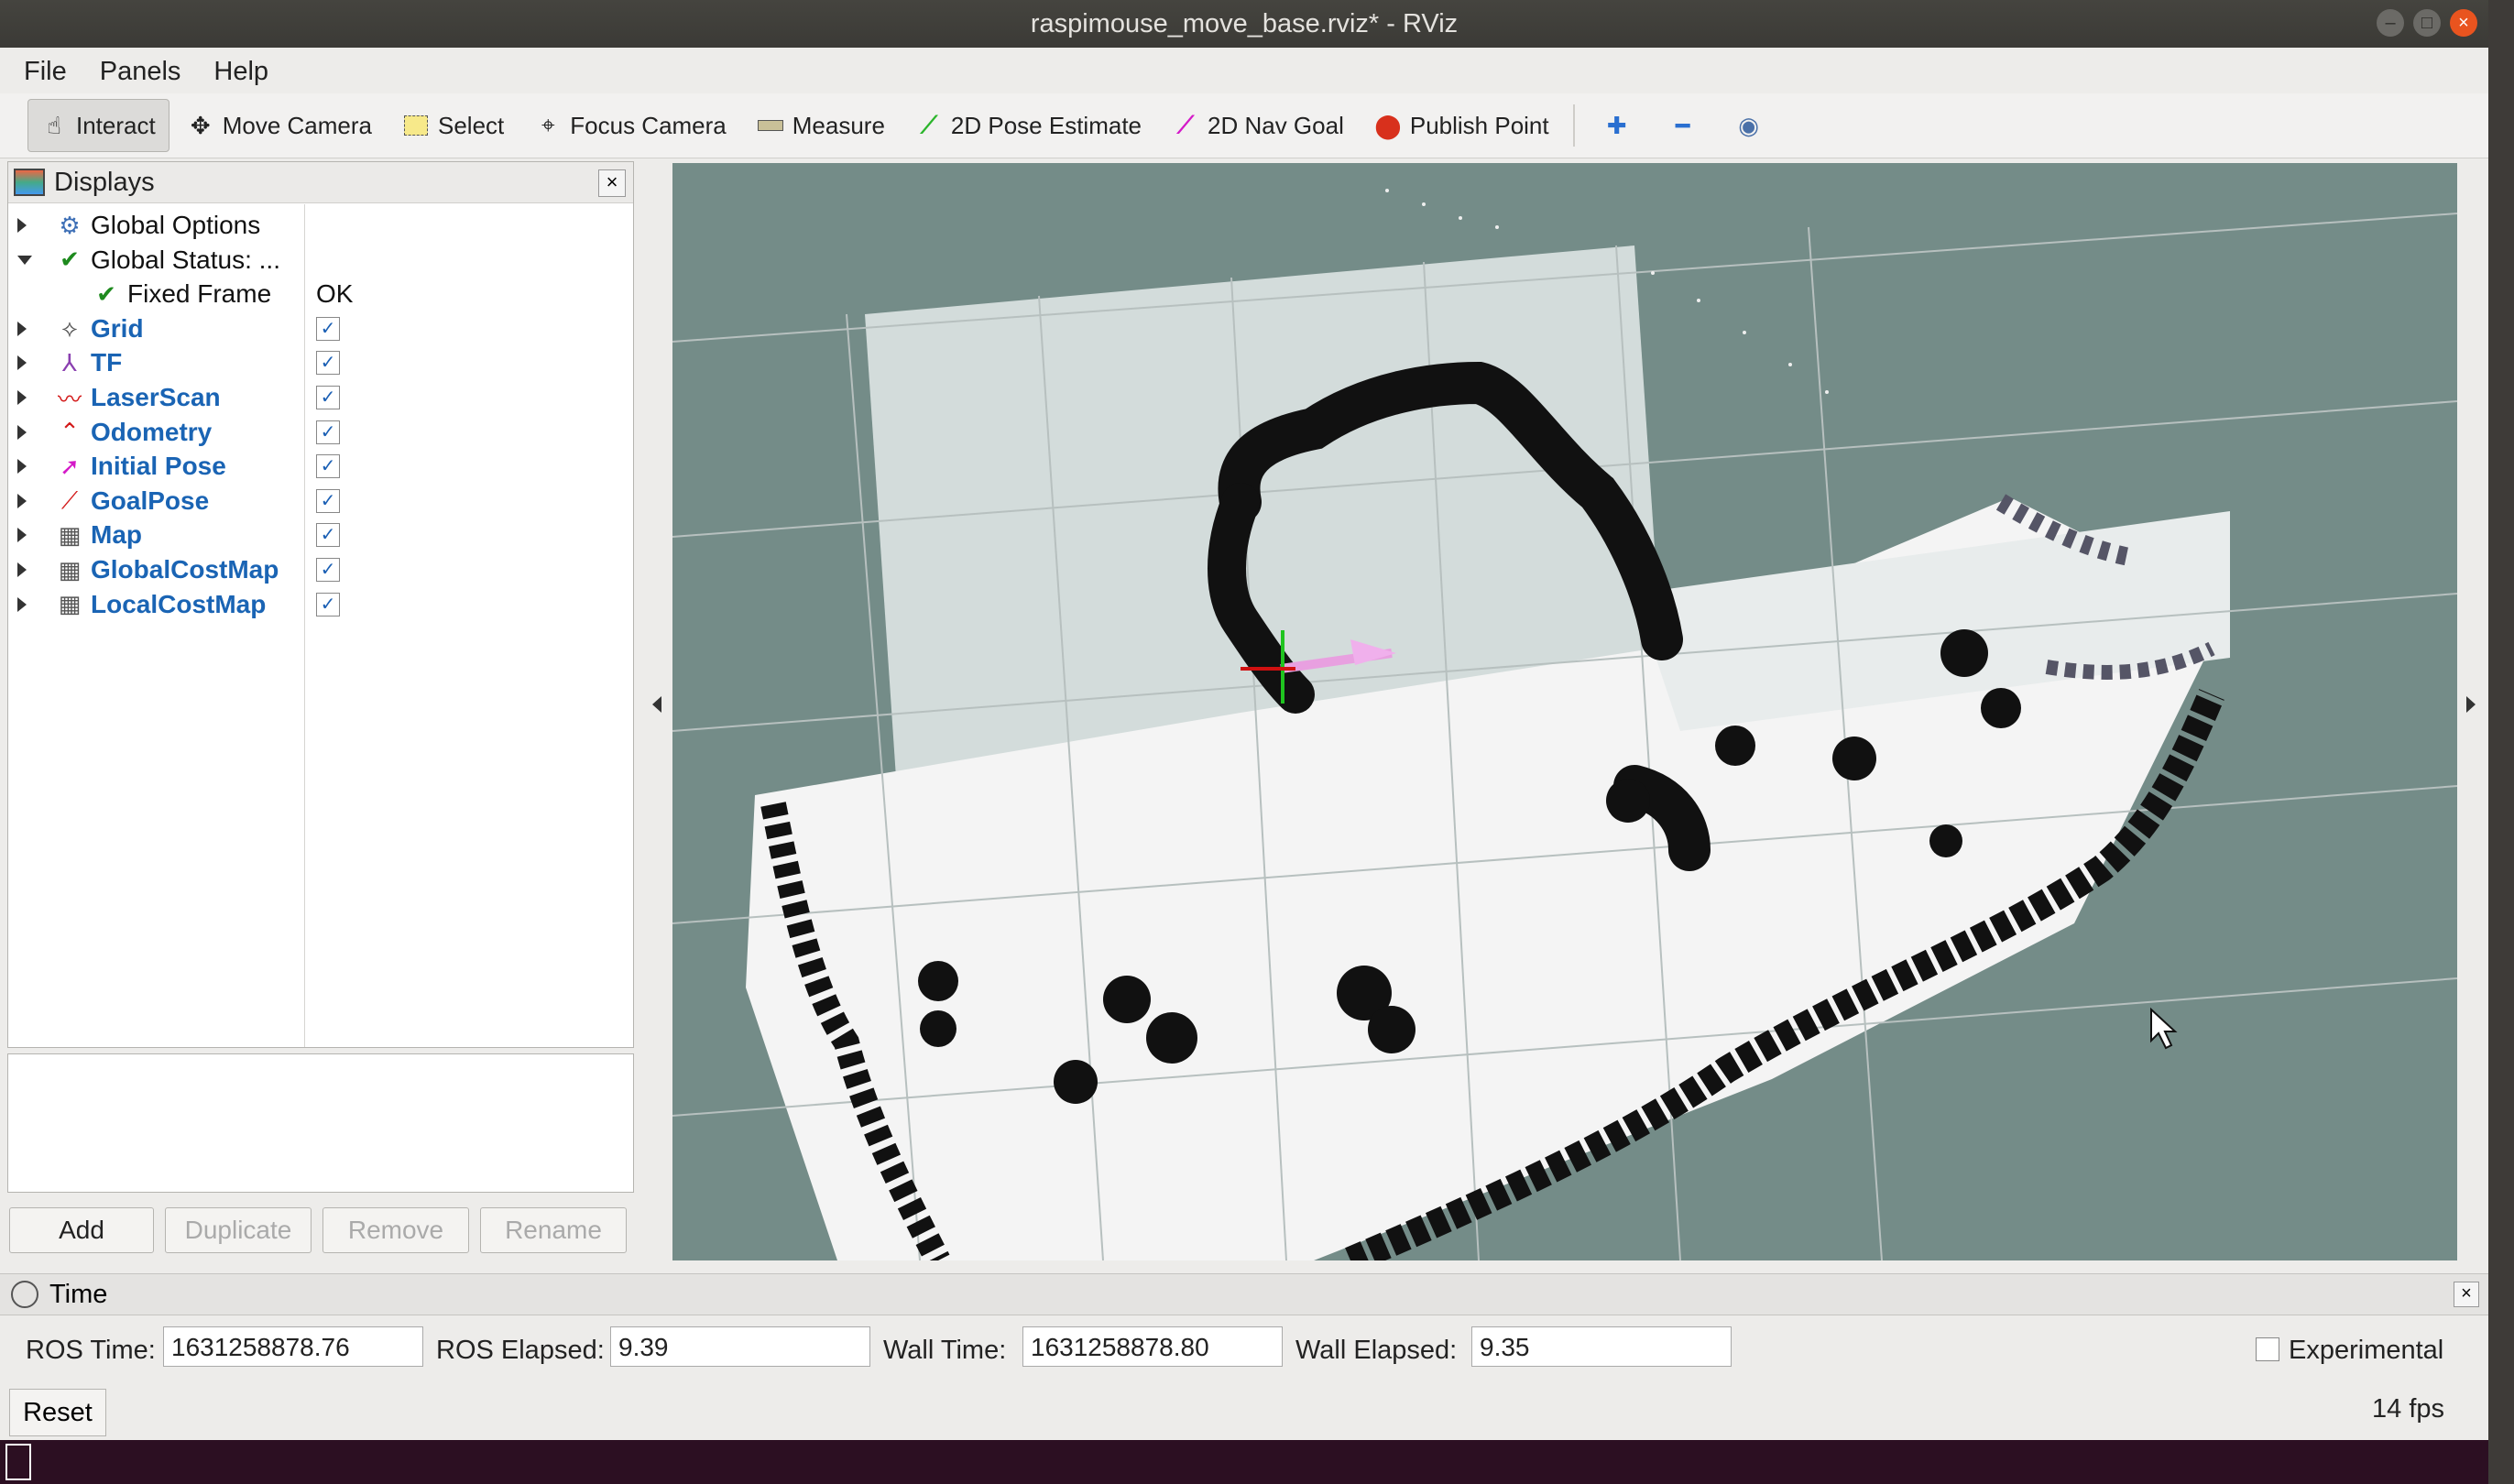  I want to click on display-item-goalpose: ⟋ GoalPose ✓, so click(319, 501).